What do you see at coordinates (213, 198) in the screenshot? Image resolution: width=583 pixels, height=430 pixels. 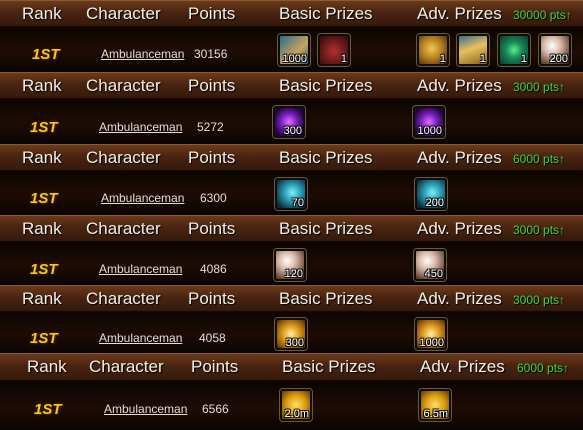 I see `points-value: 6300` at bounding box center [213, 198].